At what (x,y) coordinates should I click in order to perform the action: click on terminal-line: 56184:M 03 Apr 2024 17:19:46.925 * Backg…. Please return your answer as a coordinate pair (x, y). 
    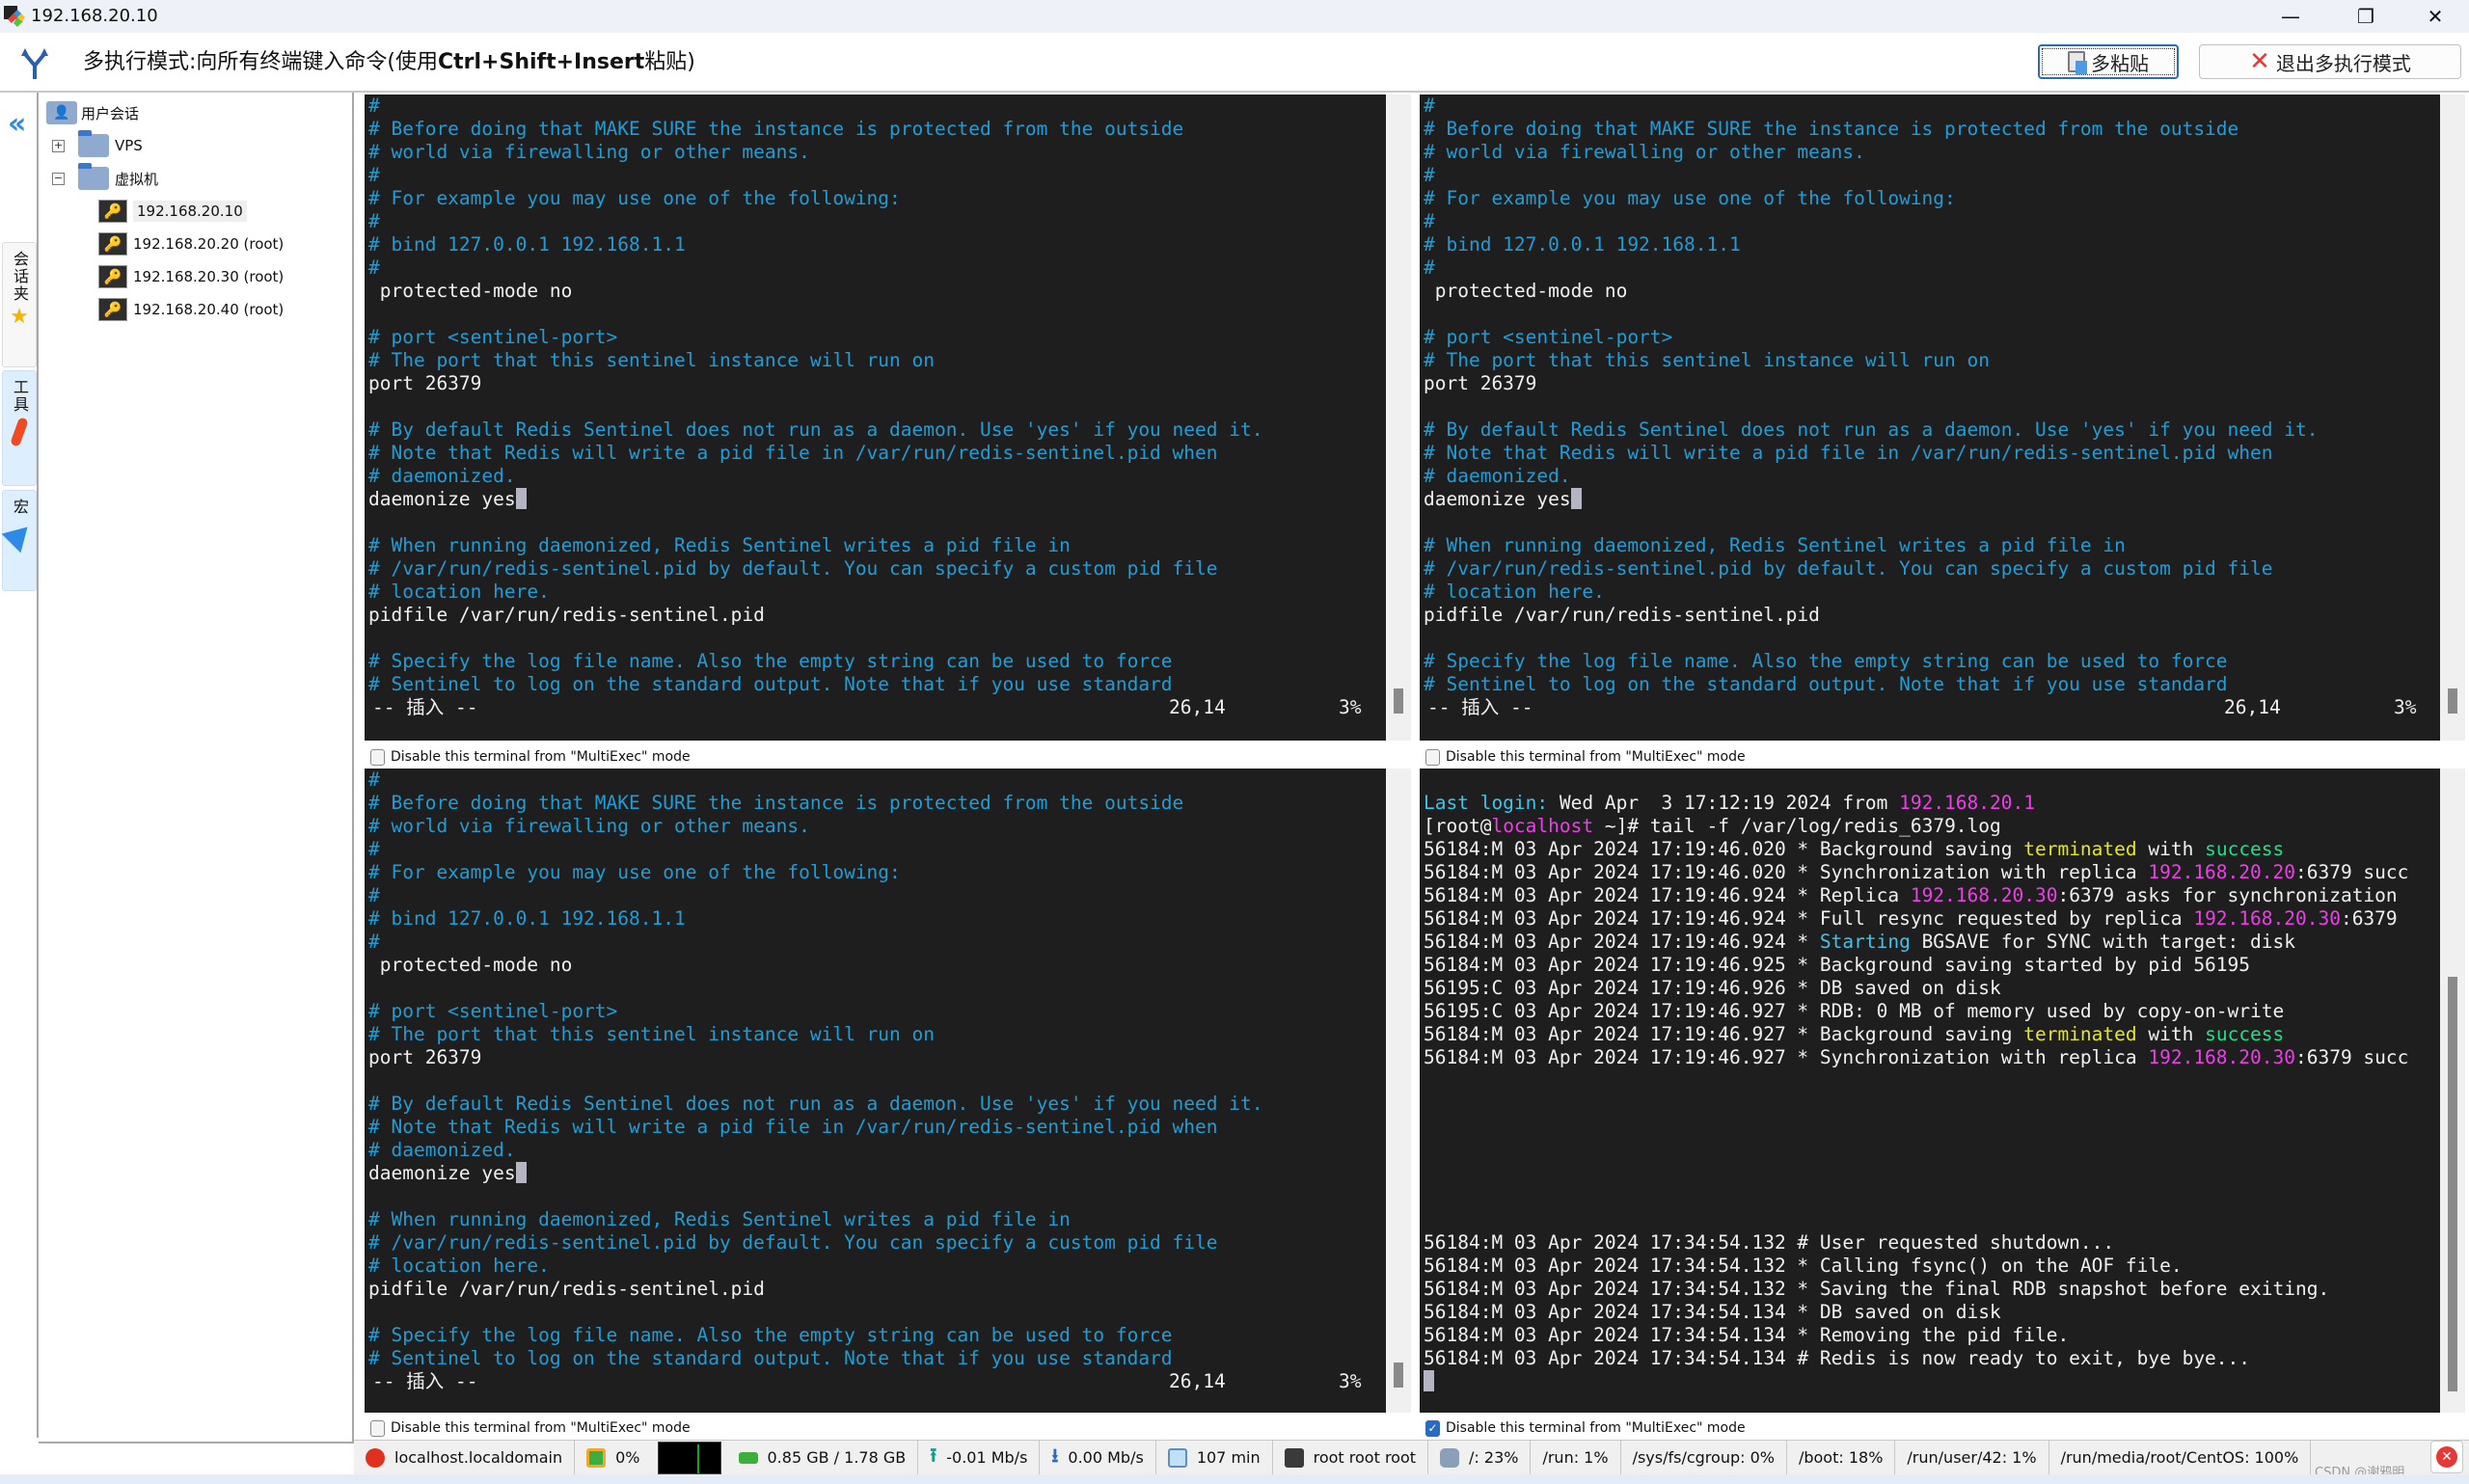
    Looking at the image, I should click on (1932, 965).